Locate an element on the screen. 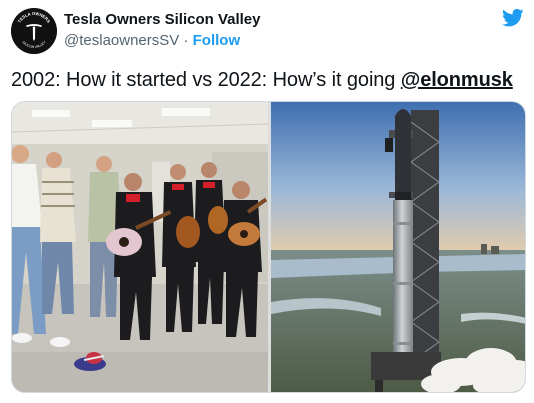 This screenshot has width=534, height=403. tesla-owners-logo: TESLA OWNERS SILICON VALLEY is located at coordinates (34, 31).